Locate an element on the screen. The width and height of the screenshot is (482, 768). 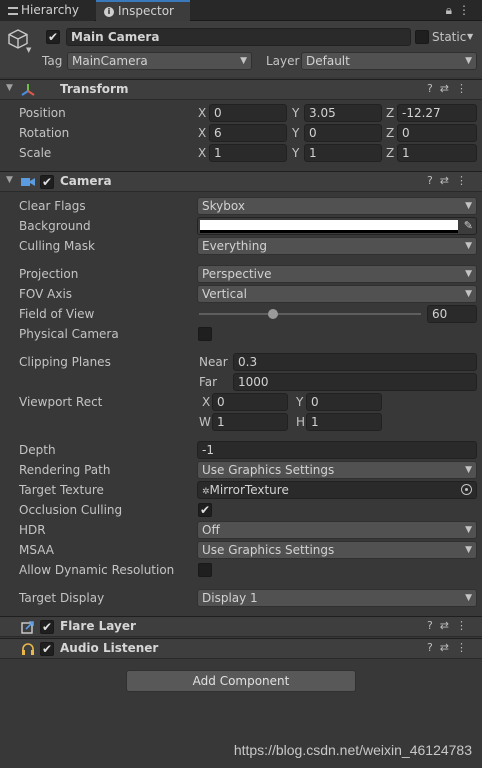
near-field: 0.3 is located at coordinates (355, 362).